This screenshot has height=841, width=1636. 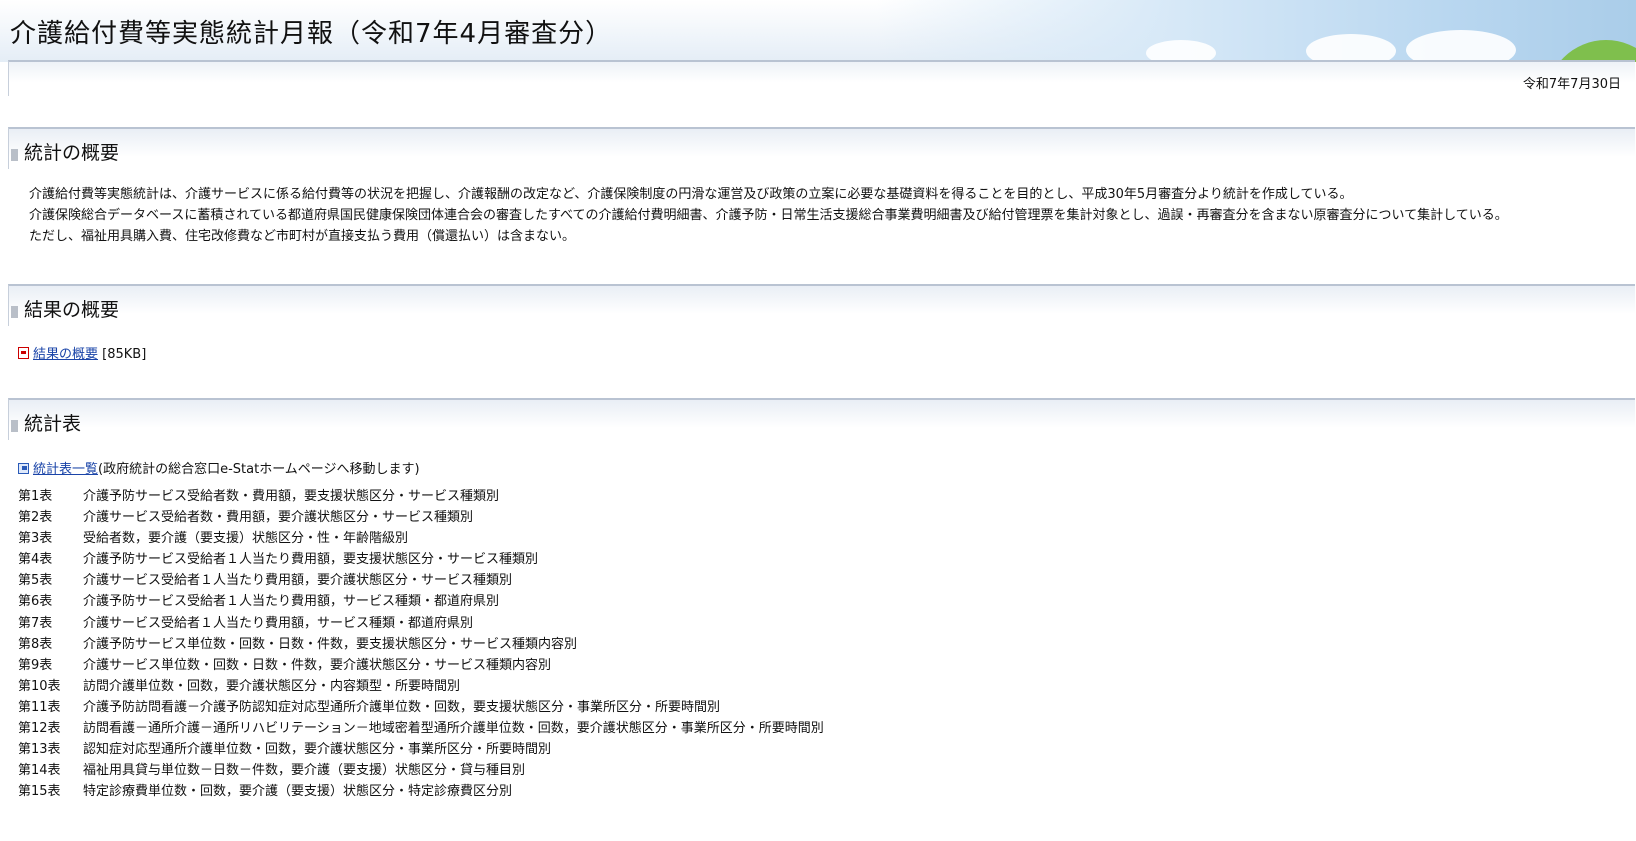 What do you see at coordinates (124, 354) in the screenshot?
I see `results-file-size: [85KB]` at bounding box center [124, 354].